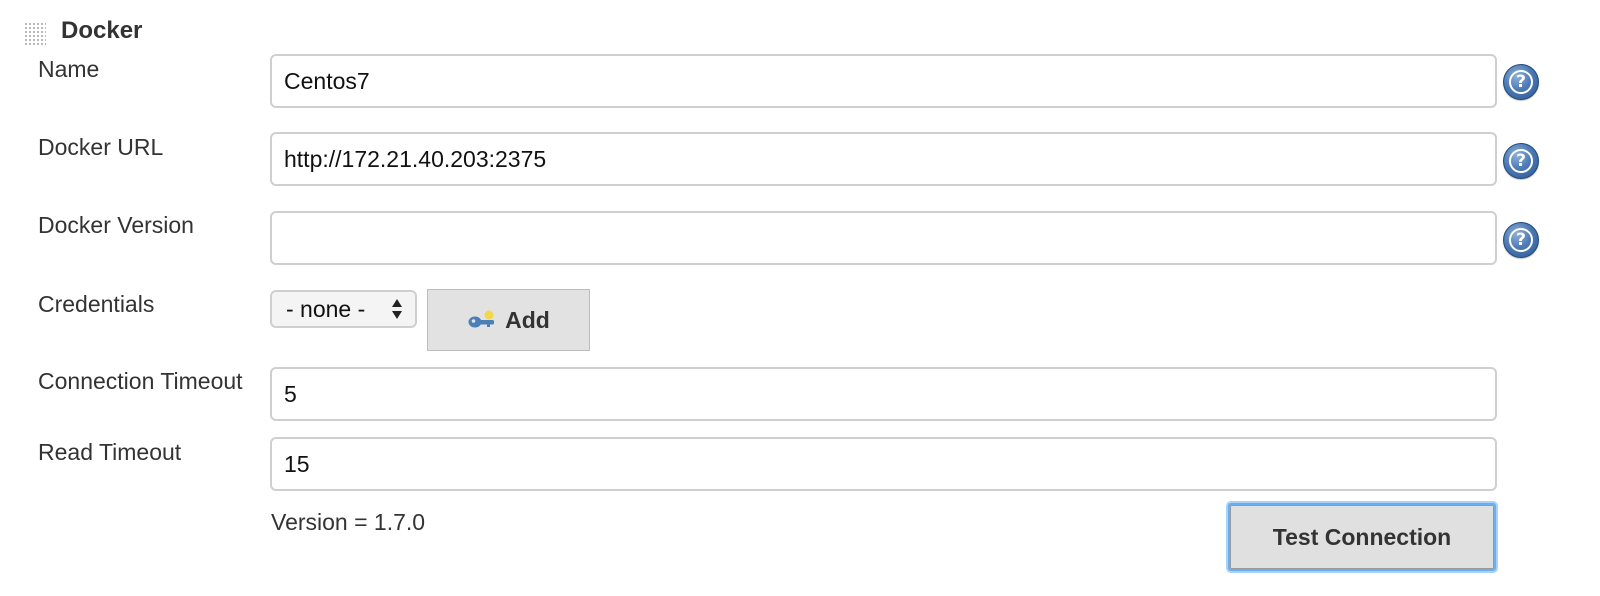 This screenshot has height=596, width=1600. What do you see at coordinates (883, 238) in the screenshot?
I see `docker-version-input` at bounding box center [883, 238].